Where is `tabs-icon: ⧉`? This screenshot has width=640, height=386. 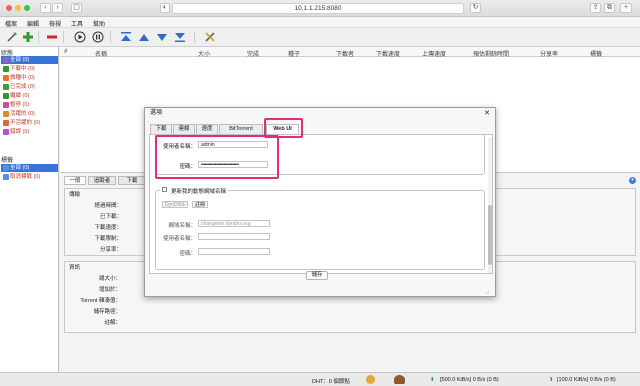 tabs-icon: ⧉ is located at coordinates (609, 8).